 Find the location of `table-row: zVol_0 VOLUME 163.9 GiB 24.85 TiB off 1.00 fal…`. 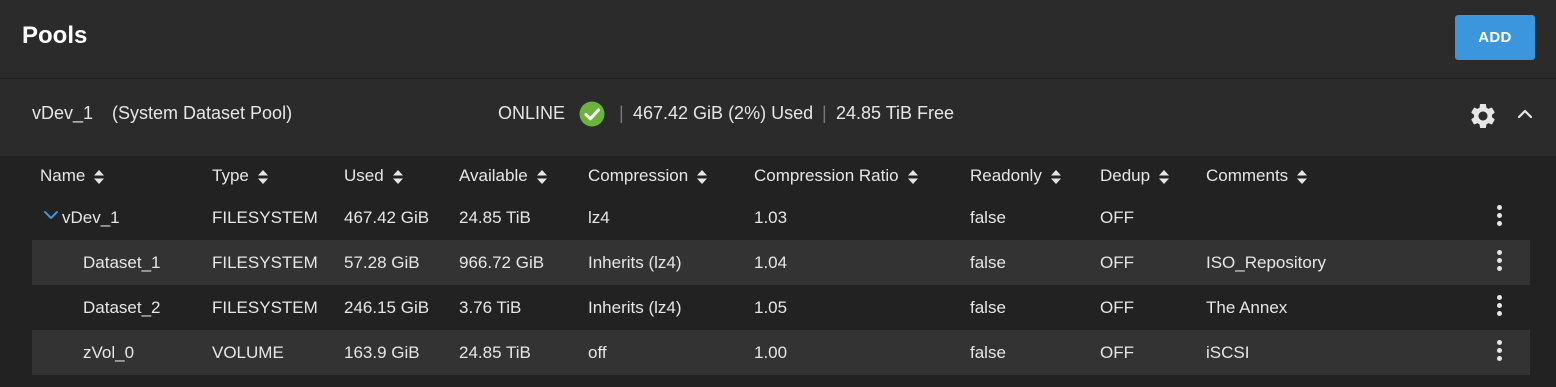

table-row: zVol_0 VOLUME 163.9 GiB 24.85 TiB off 1.00 fal… is located at coordinates (781, 352).